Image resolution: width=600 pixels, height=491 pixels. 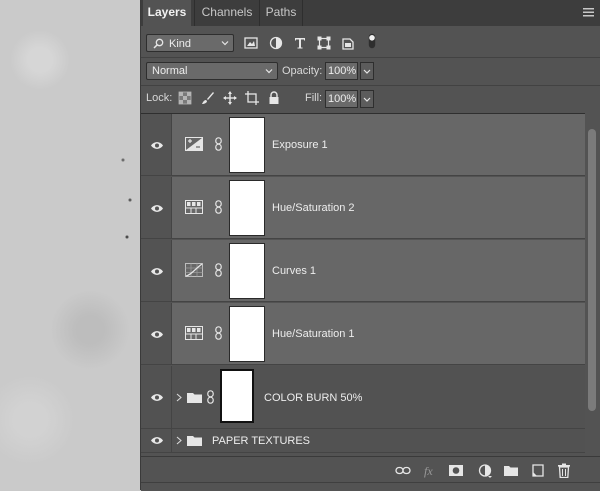 What do you see at coordinates (564, 470) in the screenshot?
I see `delete-icon` at bounding box center [564, 470].